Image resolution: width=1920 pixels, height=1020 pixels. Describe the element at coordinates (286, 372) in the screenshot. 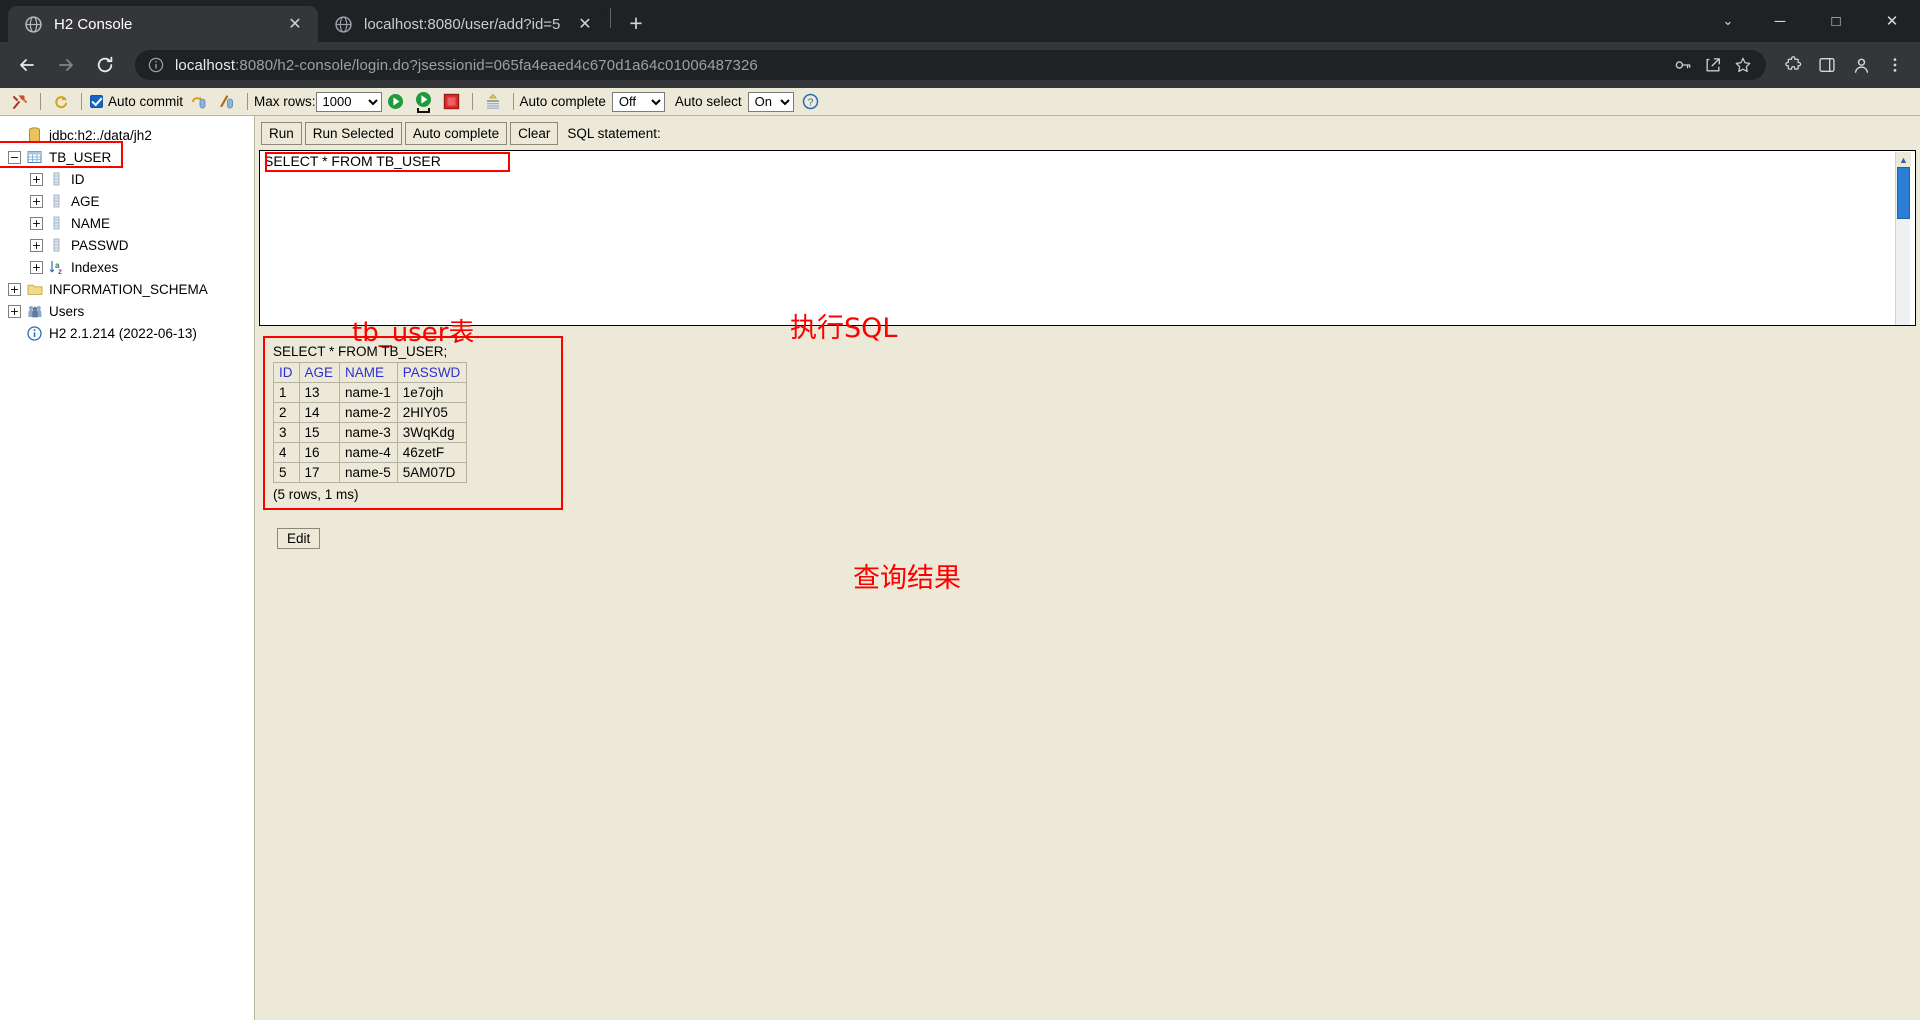

I see `column-header-id: ID` at that location.